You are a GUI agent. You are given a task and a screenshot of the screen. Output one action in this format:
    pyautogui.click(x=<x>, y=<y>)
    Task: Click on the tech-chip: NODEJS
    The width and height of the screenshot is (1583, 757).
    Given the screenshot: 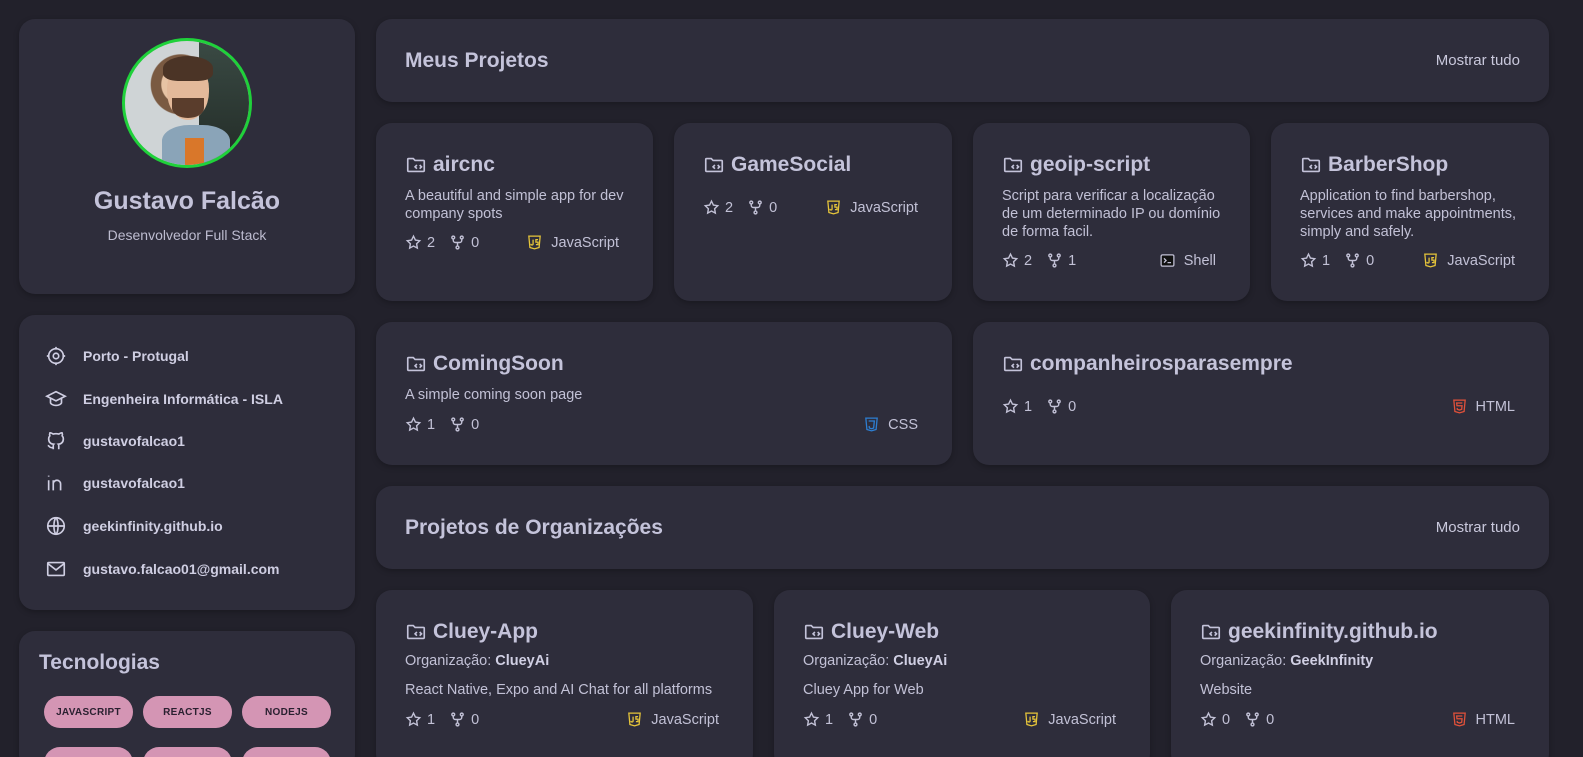 What is the action you would take?
    pyautogui.click(x=286, y=712)
    